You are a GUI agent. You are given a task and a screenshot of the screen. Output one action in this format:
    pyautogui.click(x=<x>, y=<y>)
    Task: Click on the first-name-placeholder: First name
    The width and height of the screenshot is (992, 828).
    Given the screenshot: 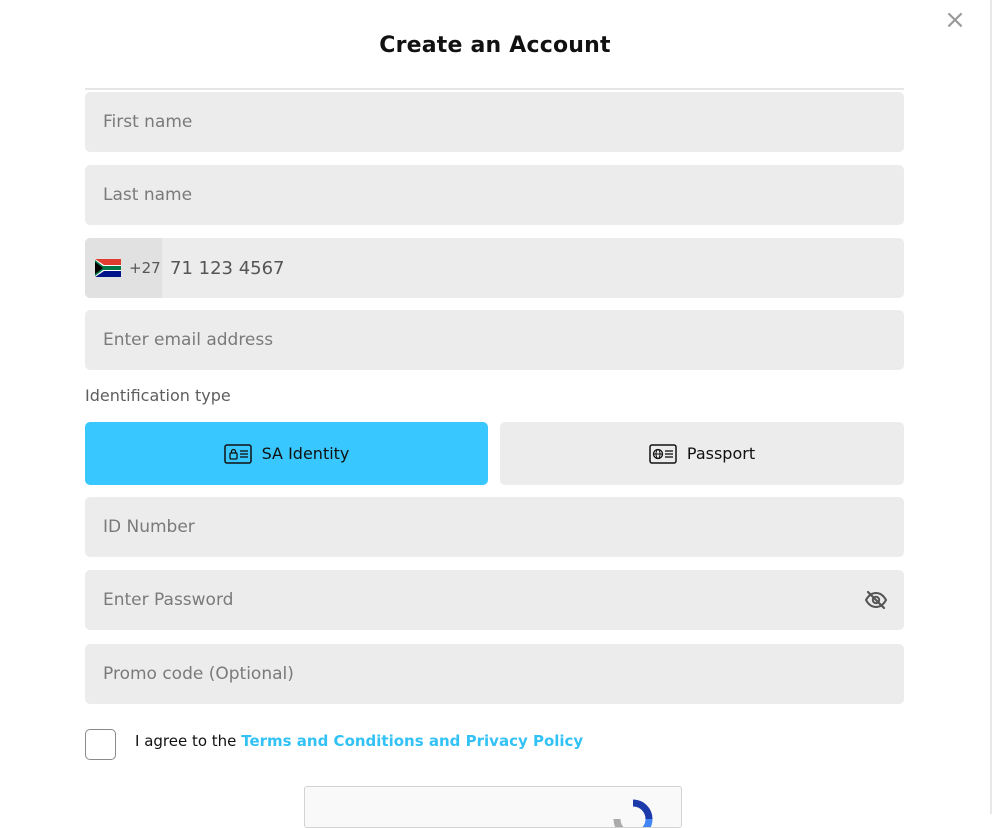 What is the action you would take?
    pyautogui.click(x=148, y=122)
    